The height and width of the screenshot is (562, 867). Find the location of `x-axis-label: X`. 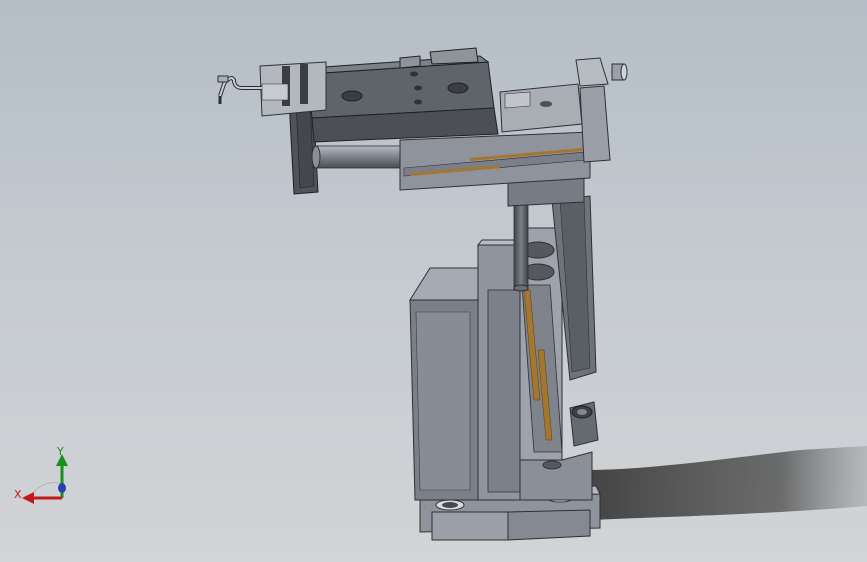

x-axis-label: X is located at coordinates (18, 494).